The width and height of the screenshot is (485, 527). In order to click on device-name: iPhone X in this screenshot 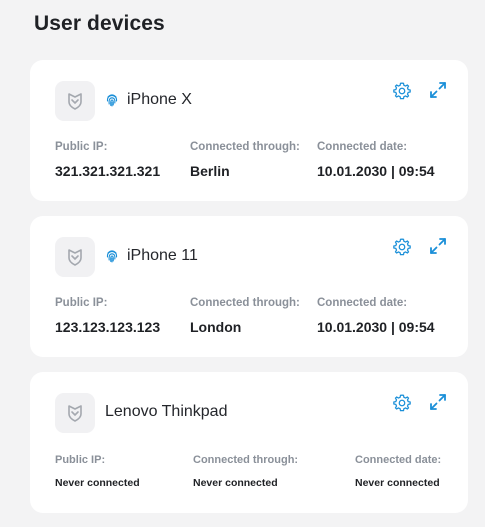, I will do `click(159, 99)`.